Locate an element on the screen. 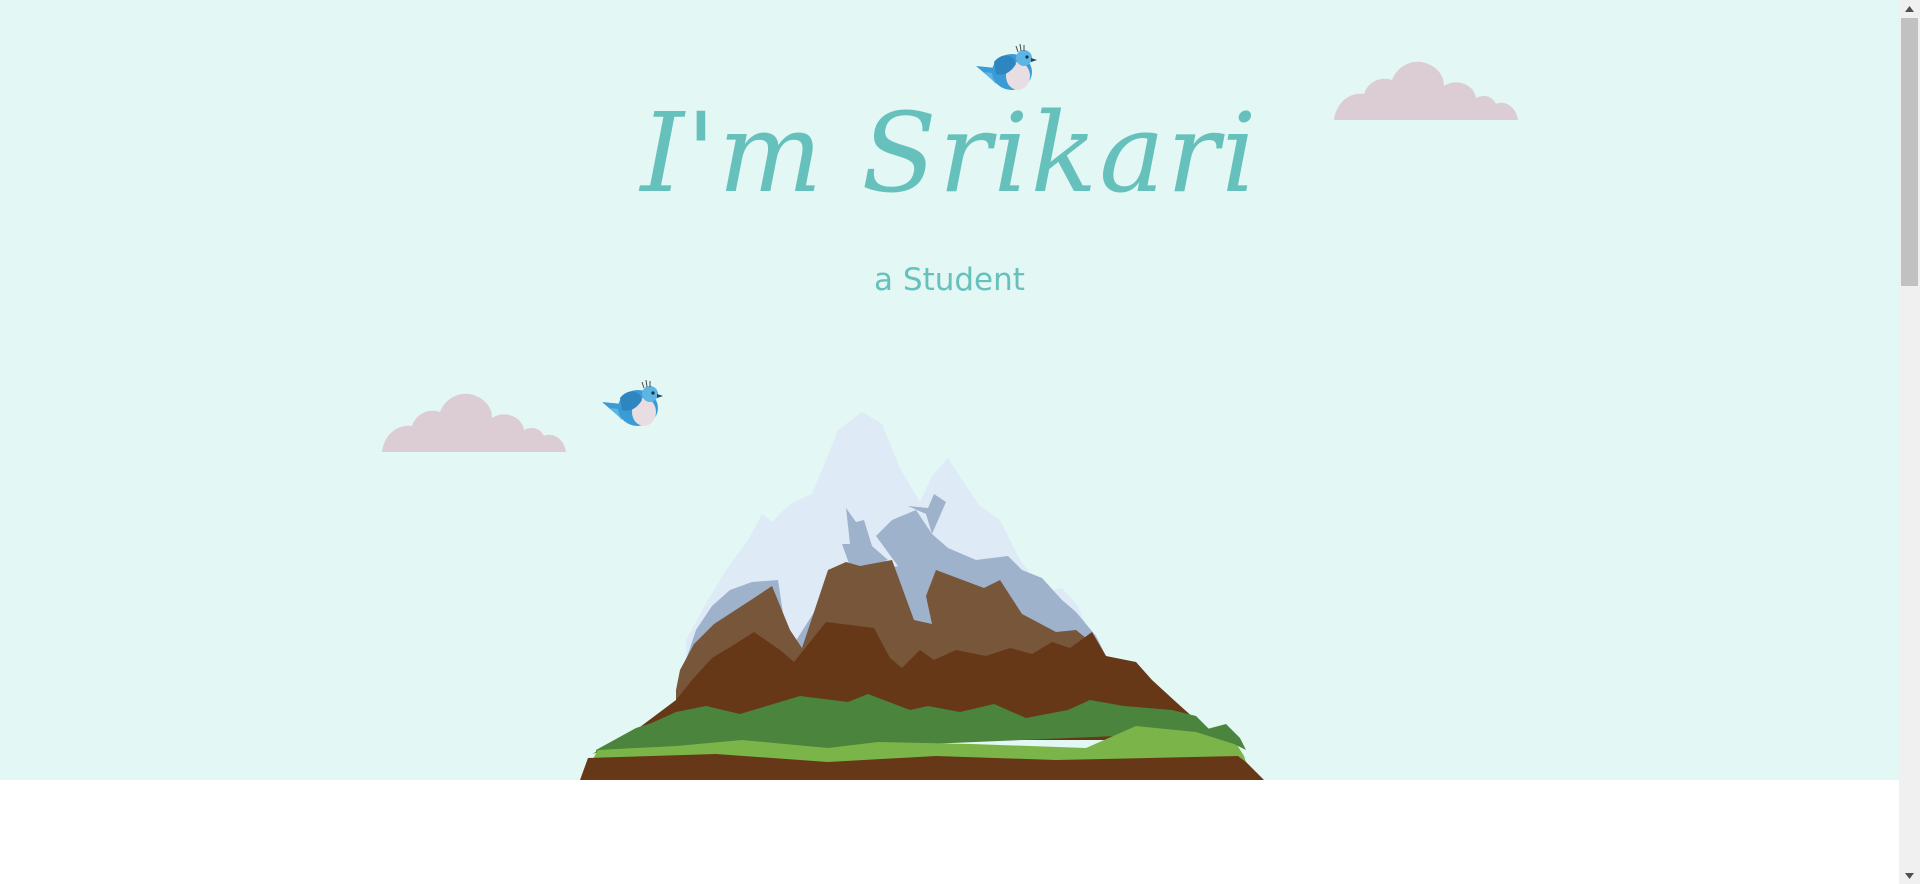 The height and width of the screenshot is (884, 1920). cloud-icon is located at coordinates (474, 422).